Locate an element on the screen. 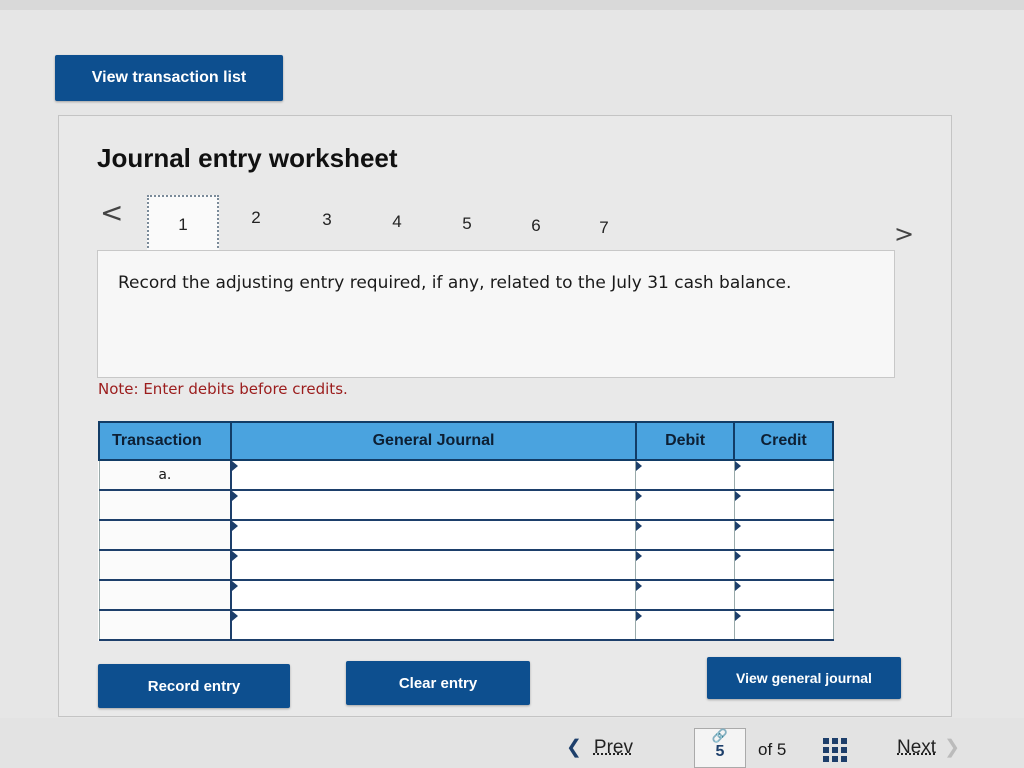 This screenshot has width=1024, height=768. note-text: Note: Enter debits before credits. is located at coordinates (223, 389).